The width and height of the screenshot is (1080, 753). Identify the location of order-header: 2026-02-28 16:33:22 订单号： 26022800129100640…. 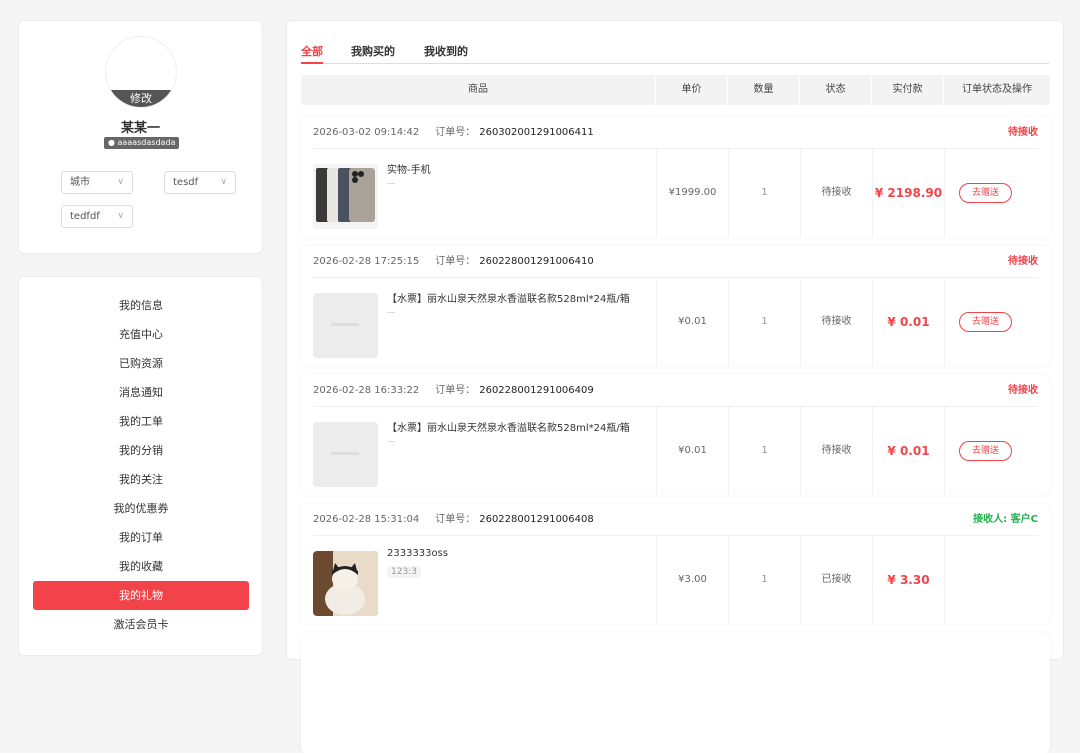
(675, 391).